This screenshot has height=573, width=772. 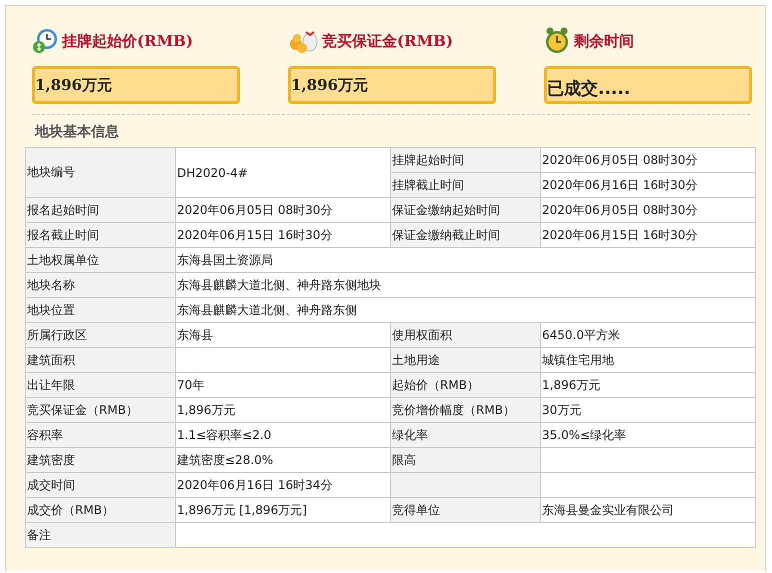 I want to click on value-cell: 东海县麒麟大道北侧、神舟路东侧地块, so click(x=466, y=285).